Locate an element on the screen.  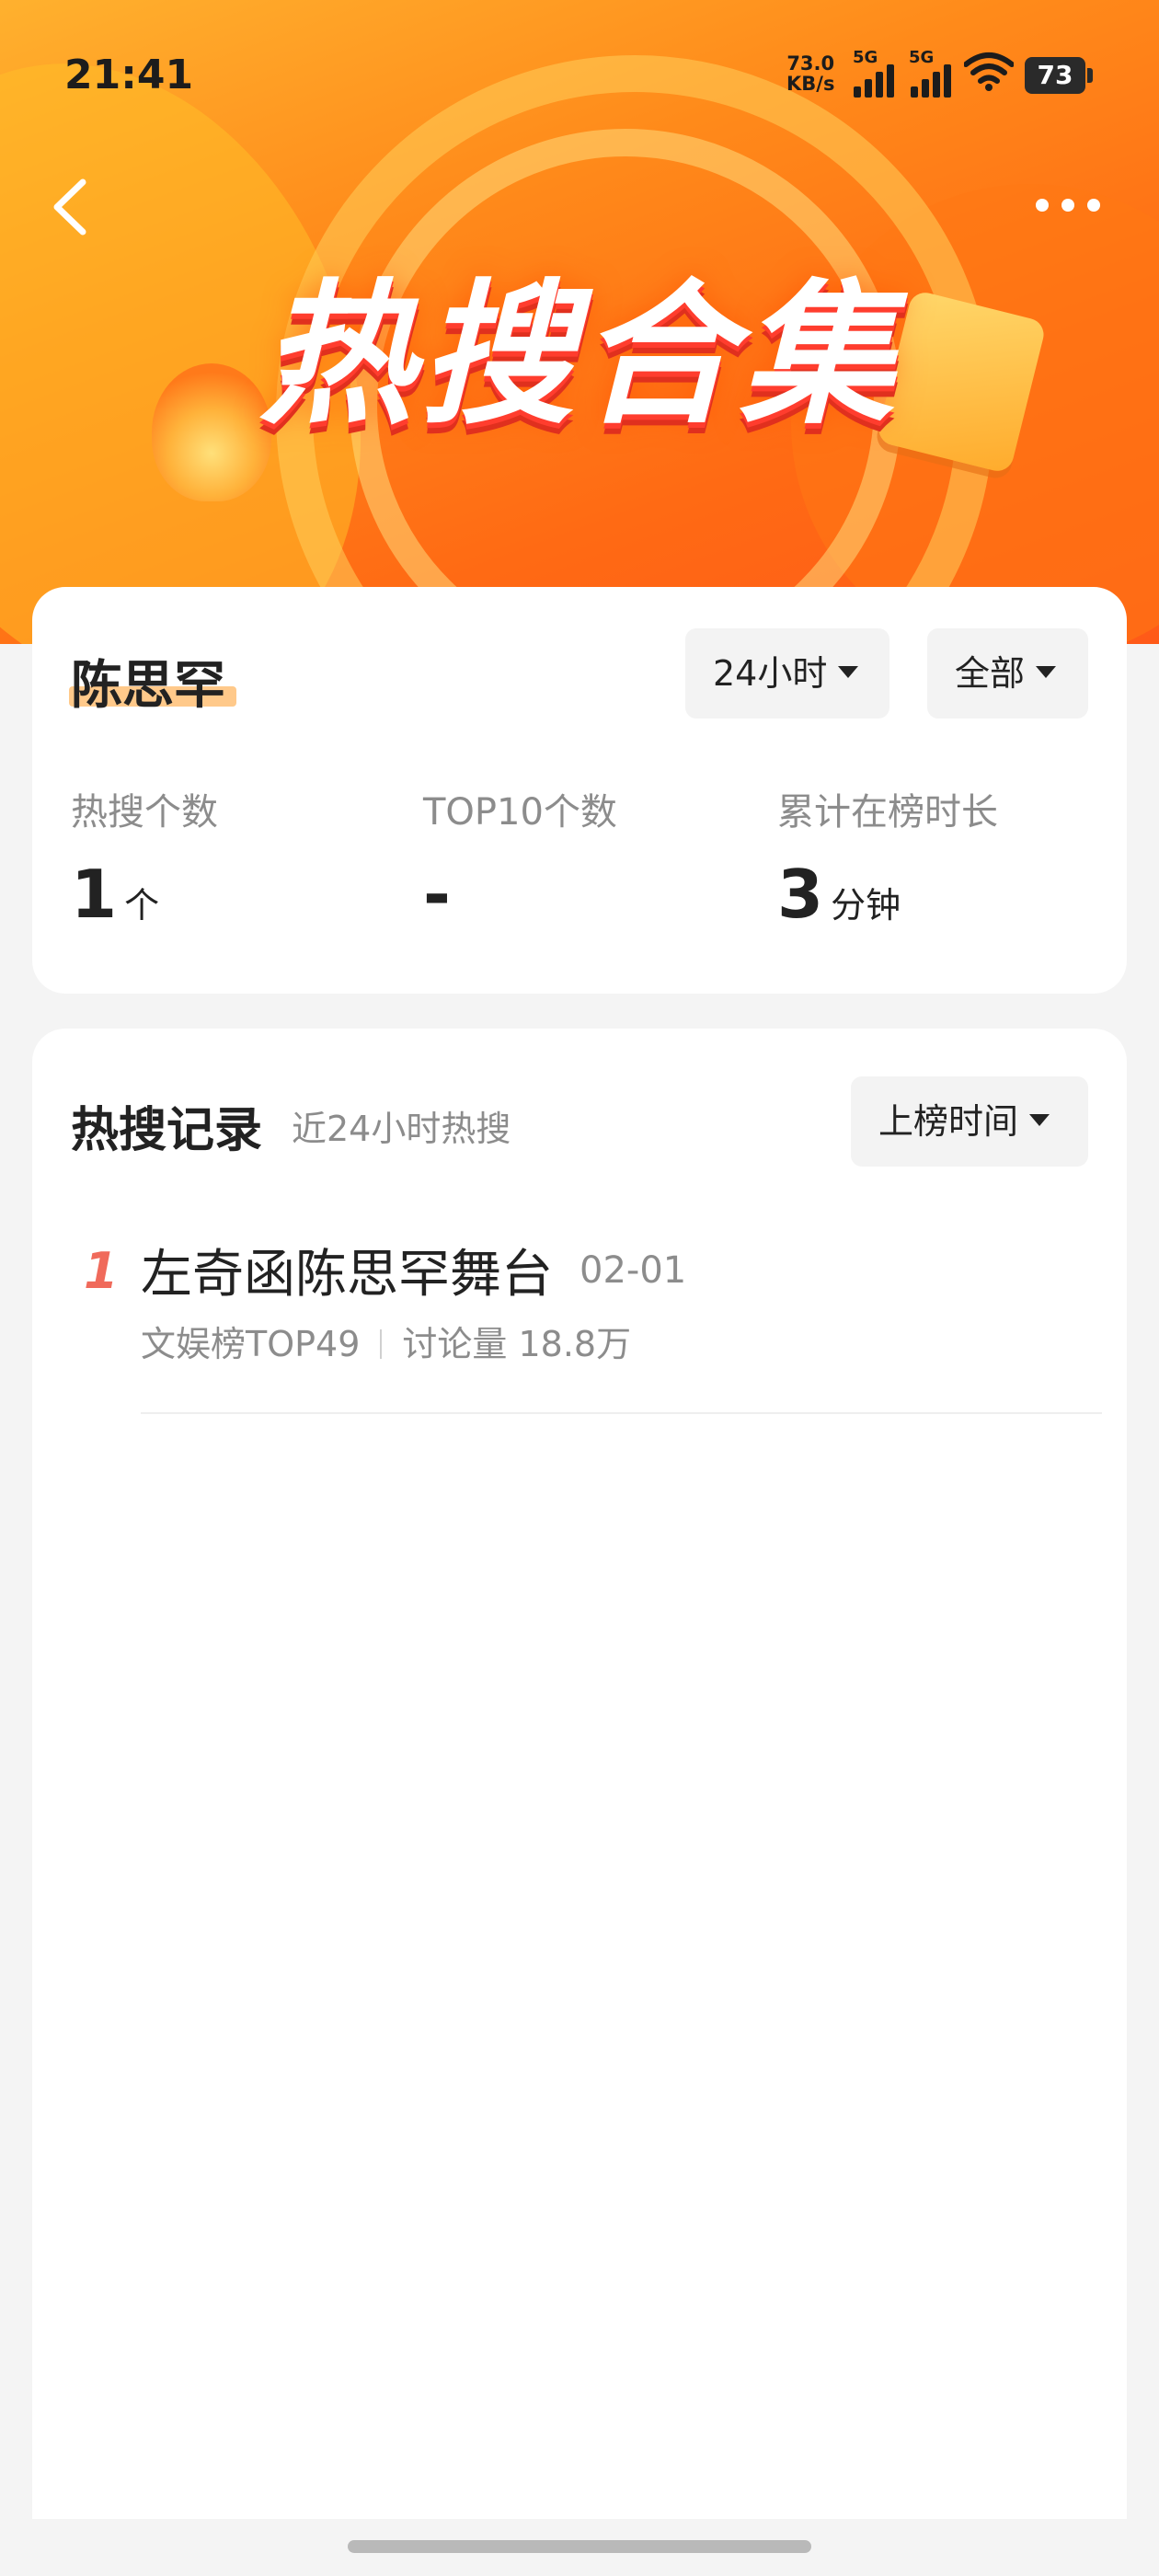
network-speed: 73.0 KB/s is located at coordinates (810, 73).